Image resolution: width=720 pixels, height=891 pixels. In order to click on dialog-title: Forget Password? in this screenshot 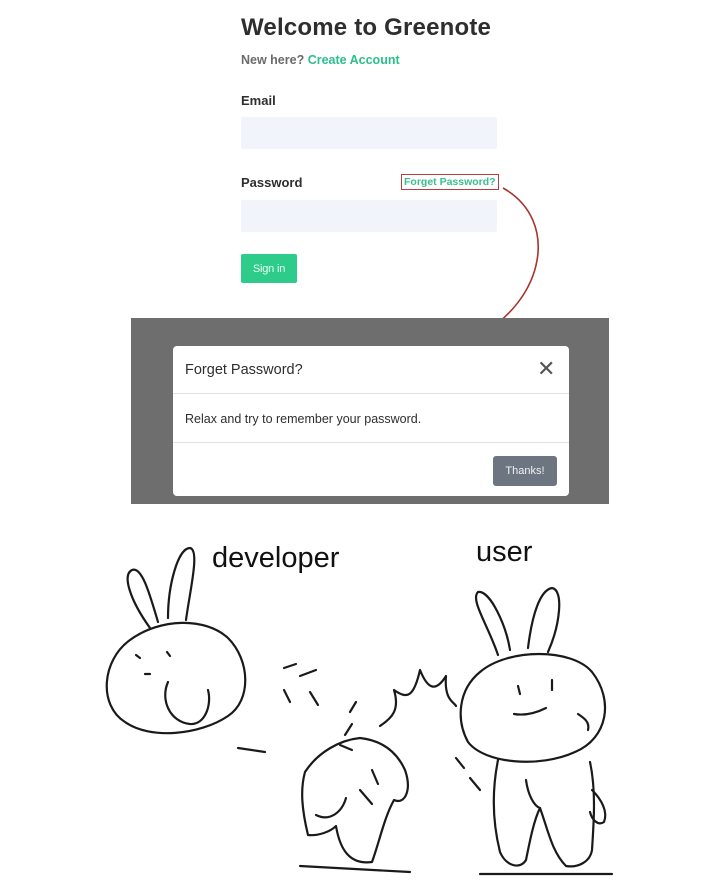, I will do `click(244, 370)`.